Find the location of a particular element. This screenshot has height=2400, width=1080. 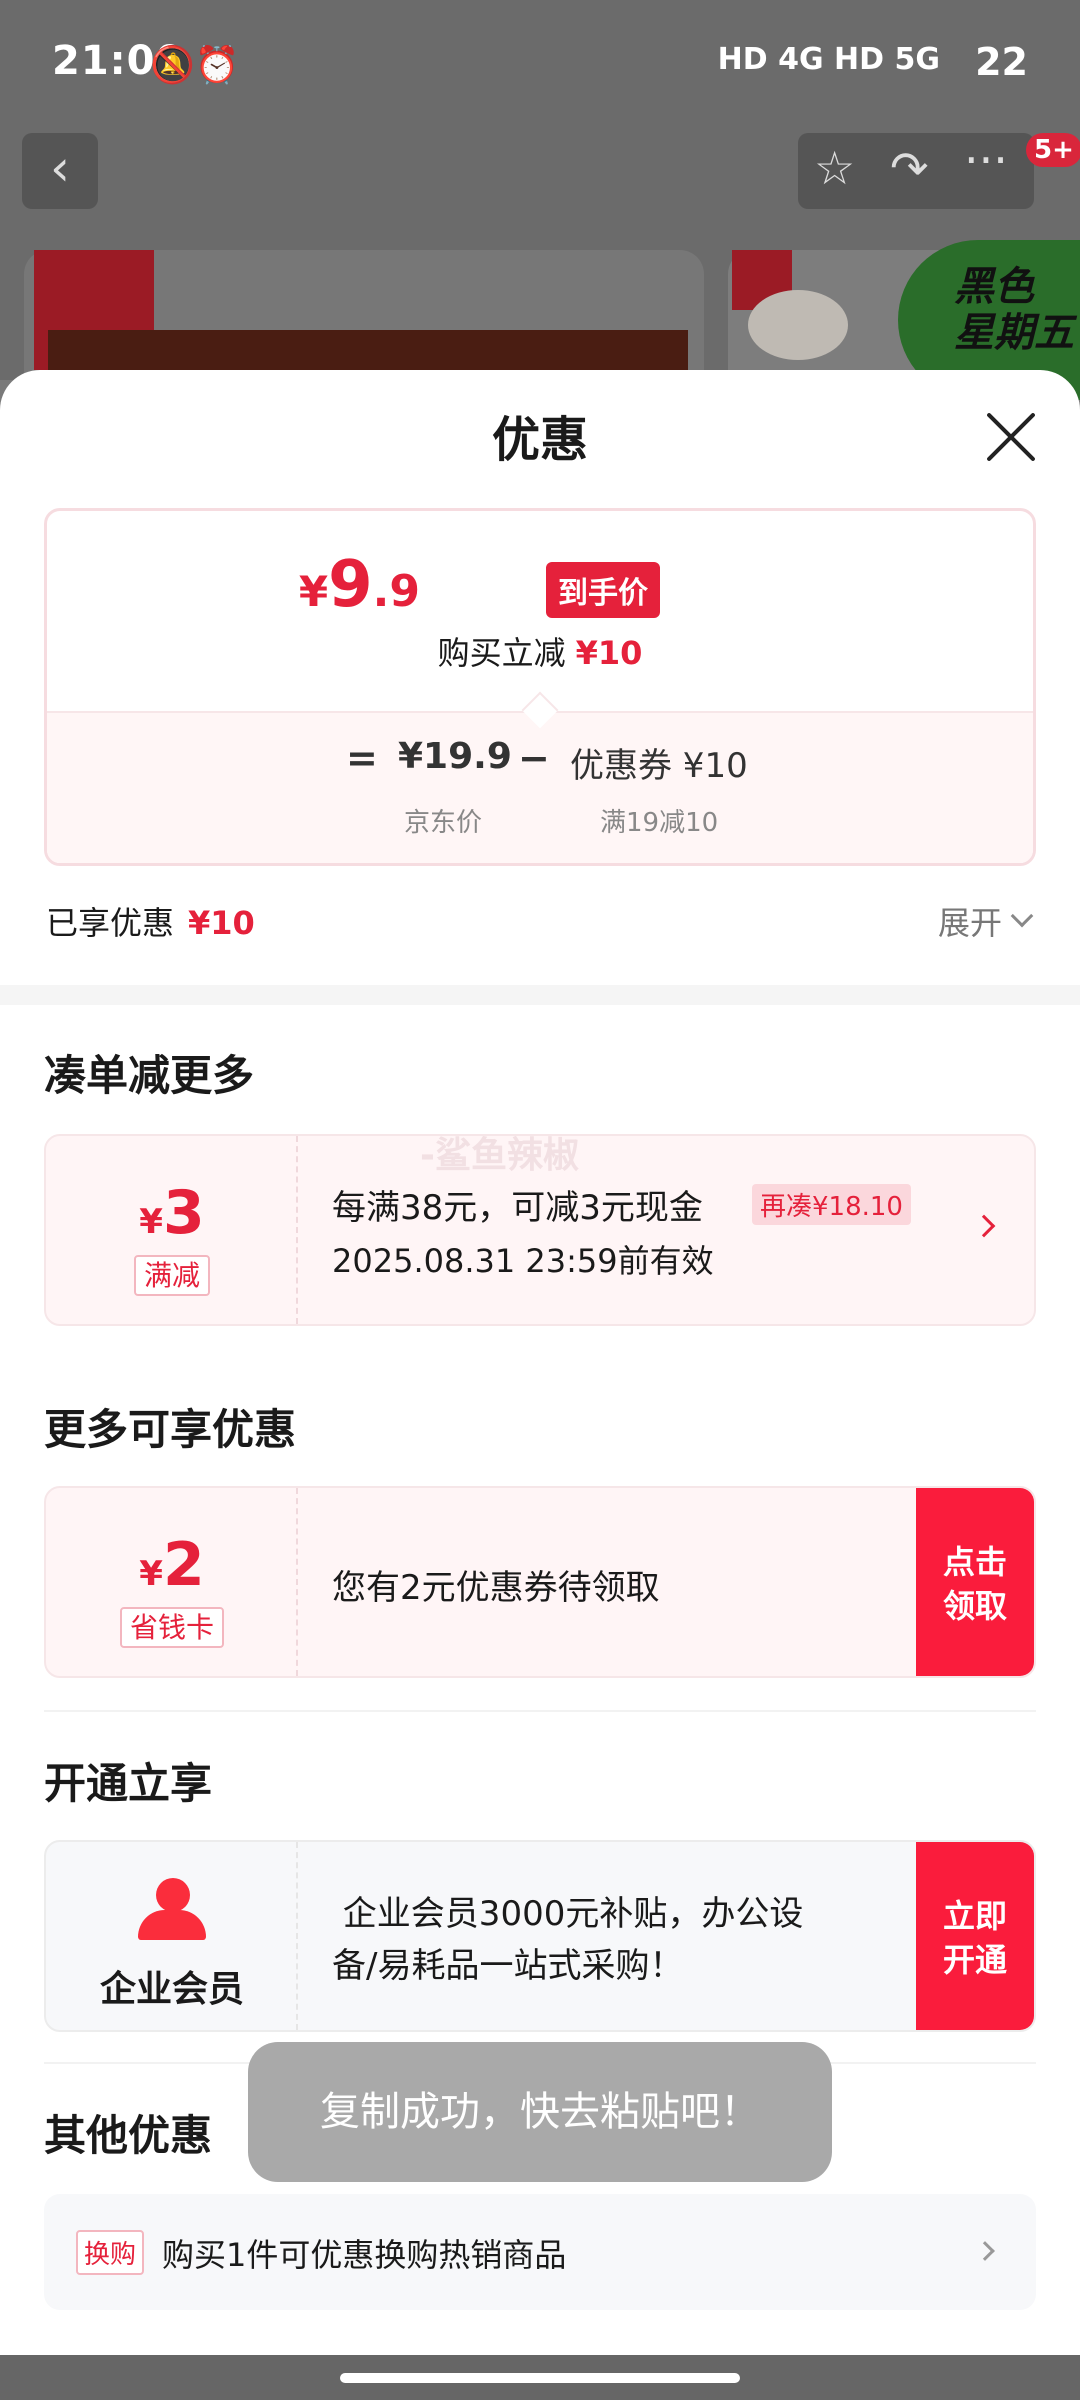

coupon-type-chip: 满减 is located at coordinates (172, 1275).